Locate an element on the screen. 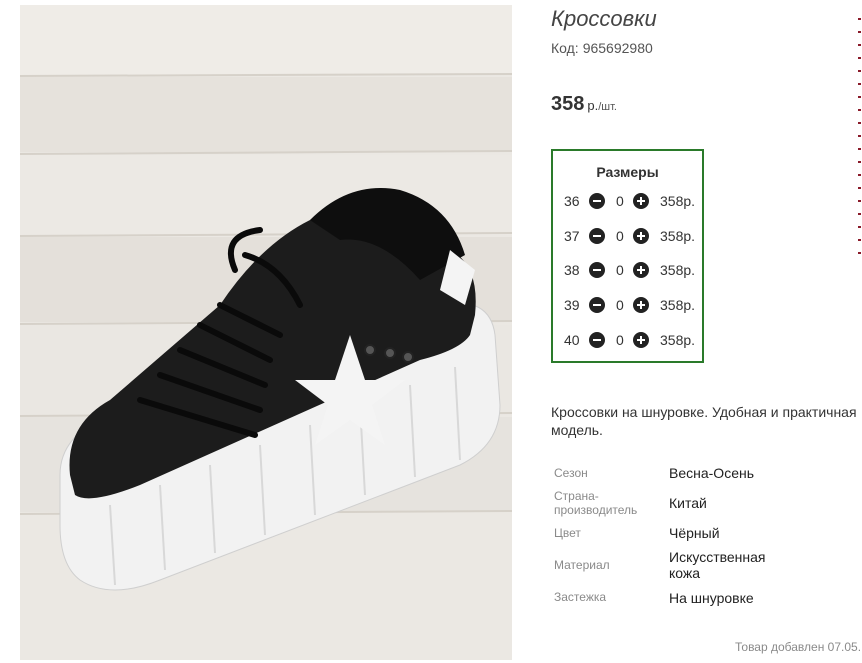  attr-value-country: Китай is located at coordinates (688, 503).